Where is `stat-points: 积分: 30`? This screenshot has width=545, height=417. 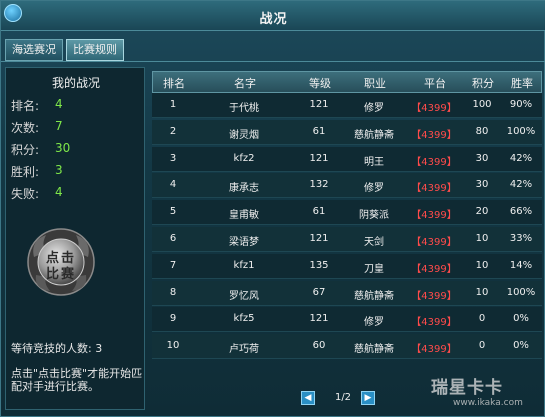
stat-points: 积分: 30 is located at coordinates (40, 150).